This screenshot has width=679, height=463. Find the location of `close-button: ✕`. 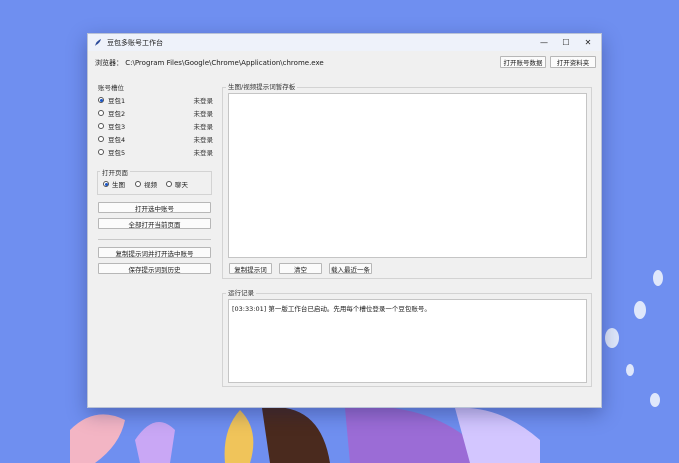

close-button: ✕ is located at coordinates (588, 42).